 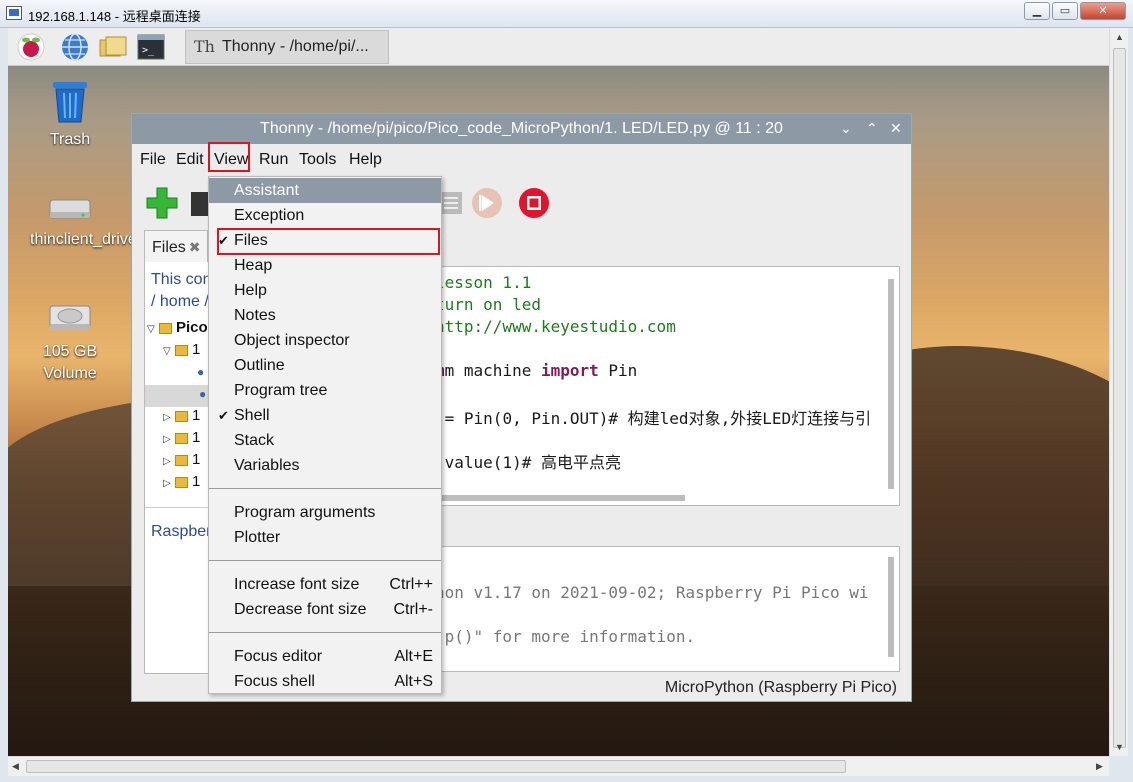 What do you see at coordinates (162, 203) in the screenshot?
I see `new-file-icon` at bounding box center [162, 203].